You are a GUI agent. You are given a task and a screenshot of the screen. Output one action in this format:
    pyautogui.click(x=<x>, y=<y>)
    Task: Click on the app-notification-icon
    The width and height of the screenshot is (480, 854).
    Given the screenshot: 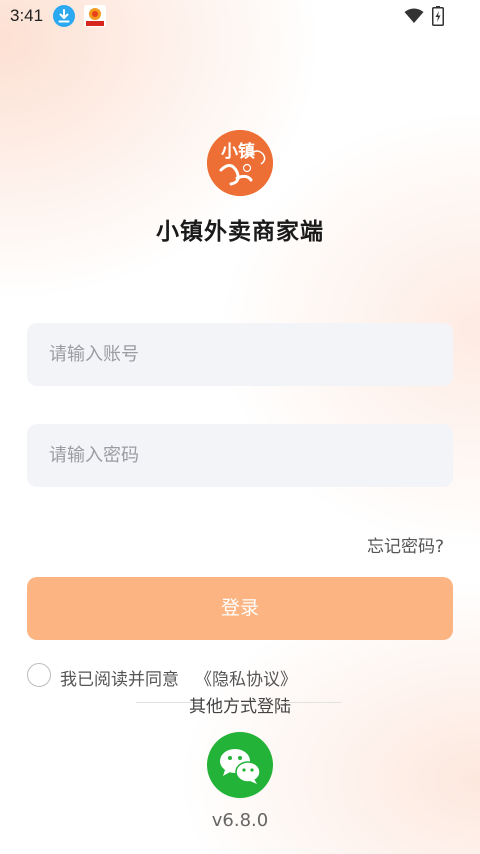 What is the action you would take?
    pyautogui.click(x=95, y=16)
    